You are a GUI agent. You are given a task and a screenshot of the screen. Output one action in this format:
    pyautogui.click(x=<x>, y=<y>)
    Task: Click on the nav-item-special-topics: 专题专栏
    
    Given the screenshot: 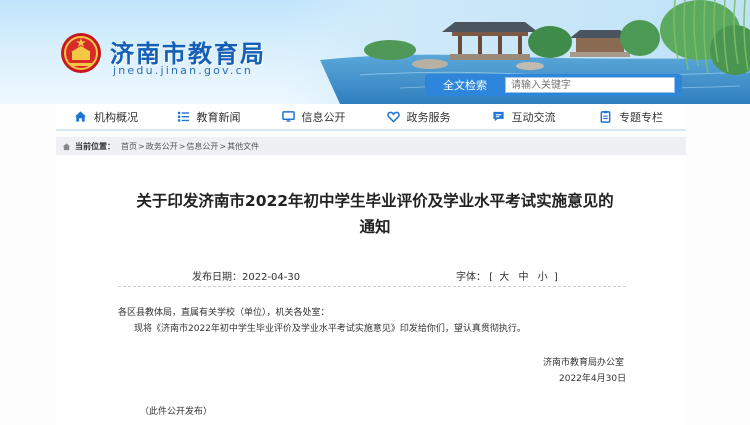 What is the action you would take?
    pyautogui.click(x=631, y=116)
    